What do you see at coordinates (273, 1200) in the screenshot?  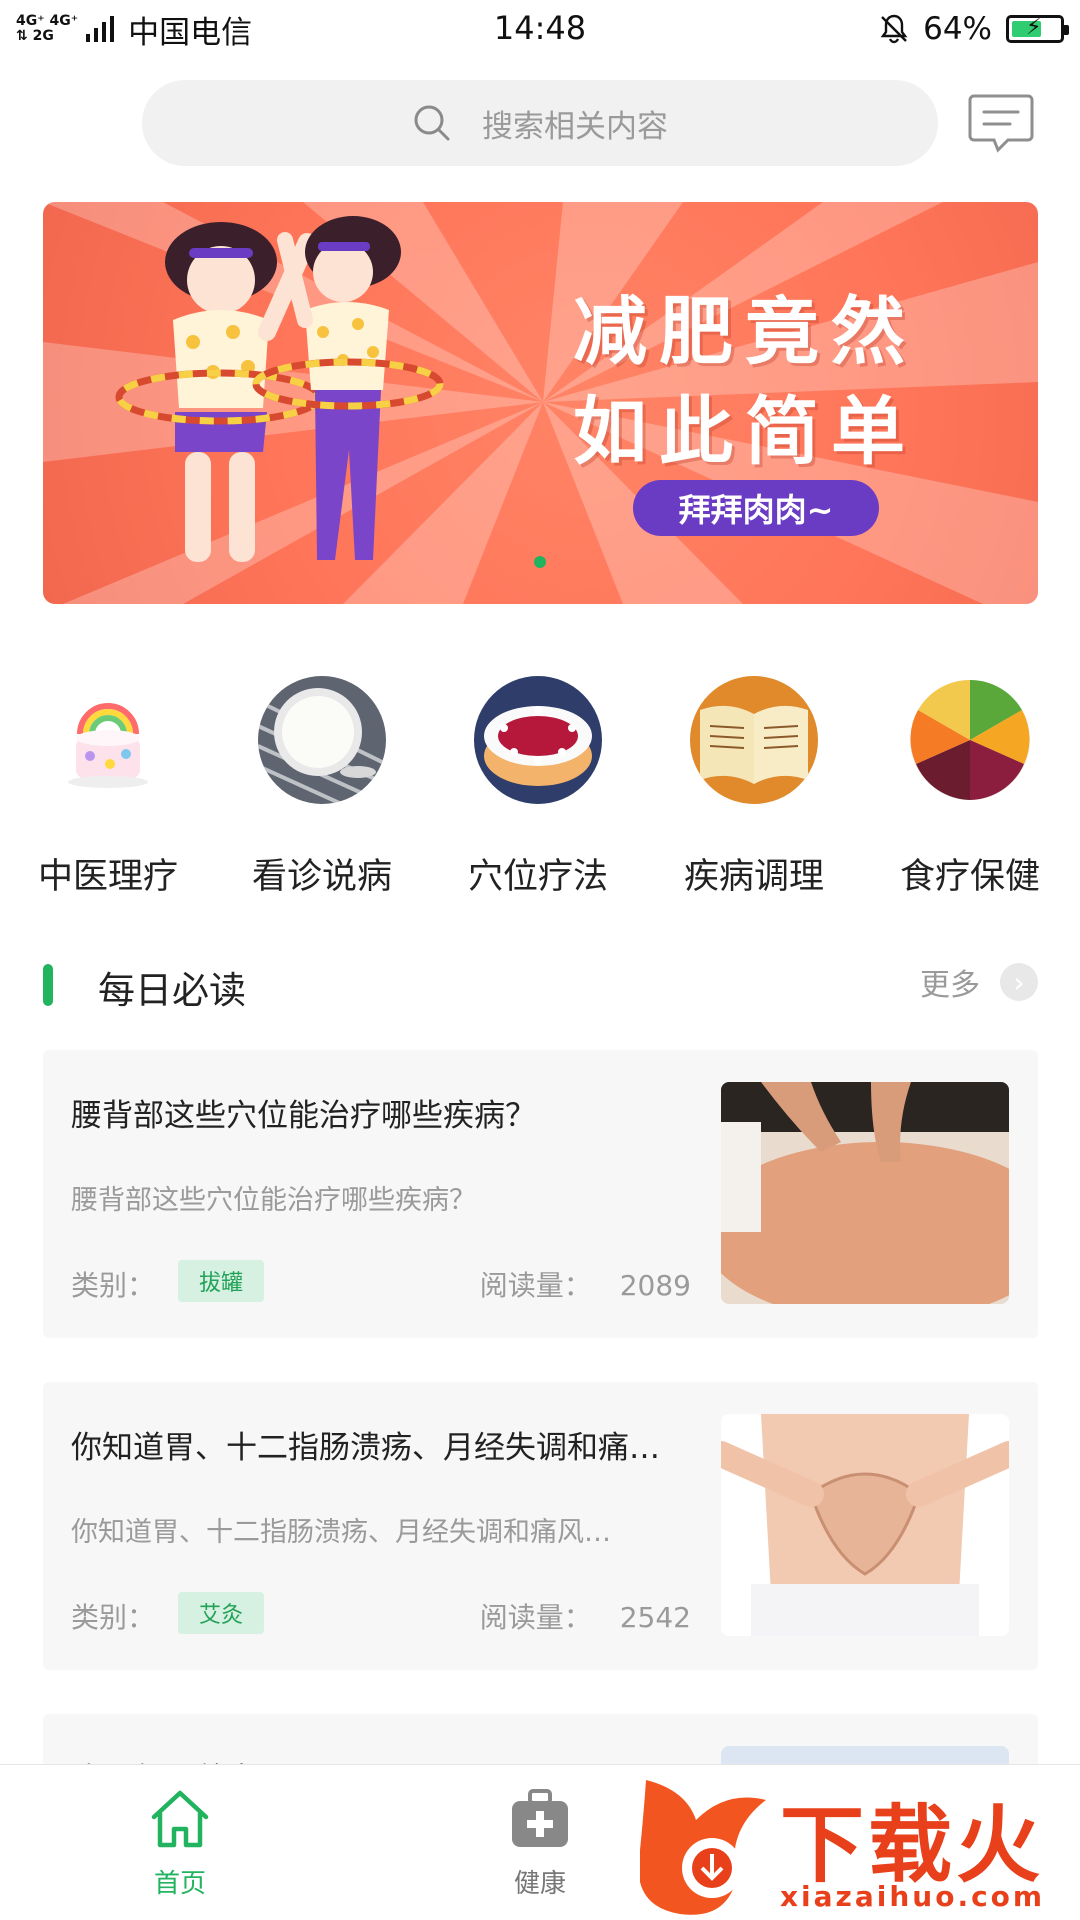 I see `article-description: 腰背部这些穴位能治疗哪些疾病？` at bounding box center [273, 1200].